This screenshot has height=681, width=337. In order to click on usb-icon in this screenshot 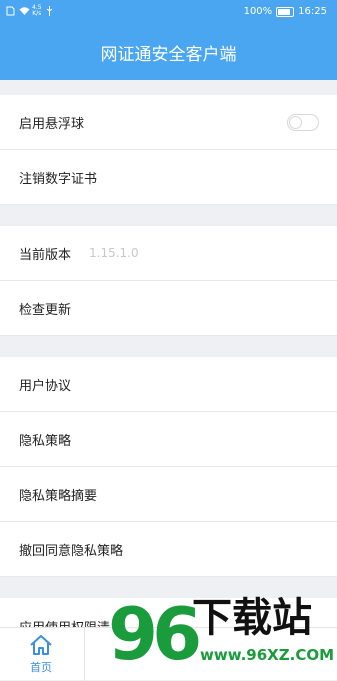, I will do `click(50, 11)`.